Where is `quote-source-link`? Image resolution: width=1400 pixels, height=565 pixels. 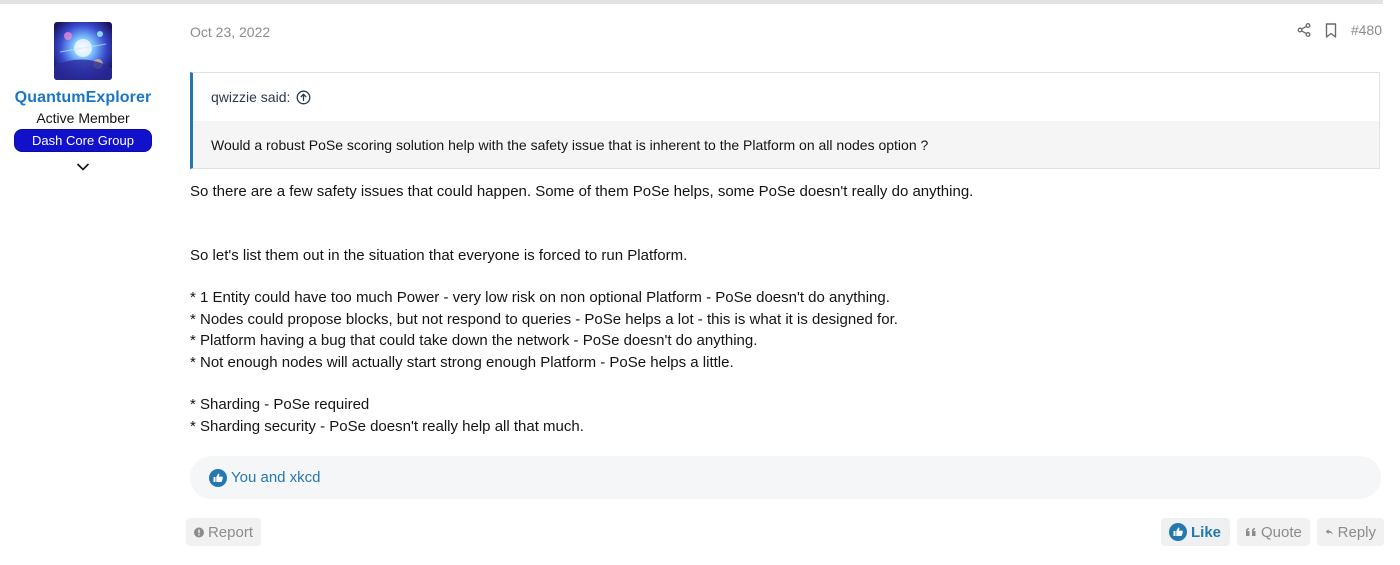 quote-source-link is located at coordinates (303, 97).